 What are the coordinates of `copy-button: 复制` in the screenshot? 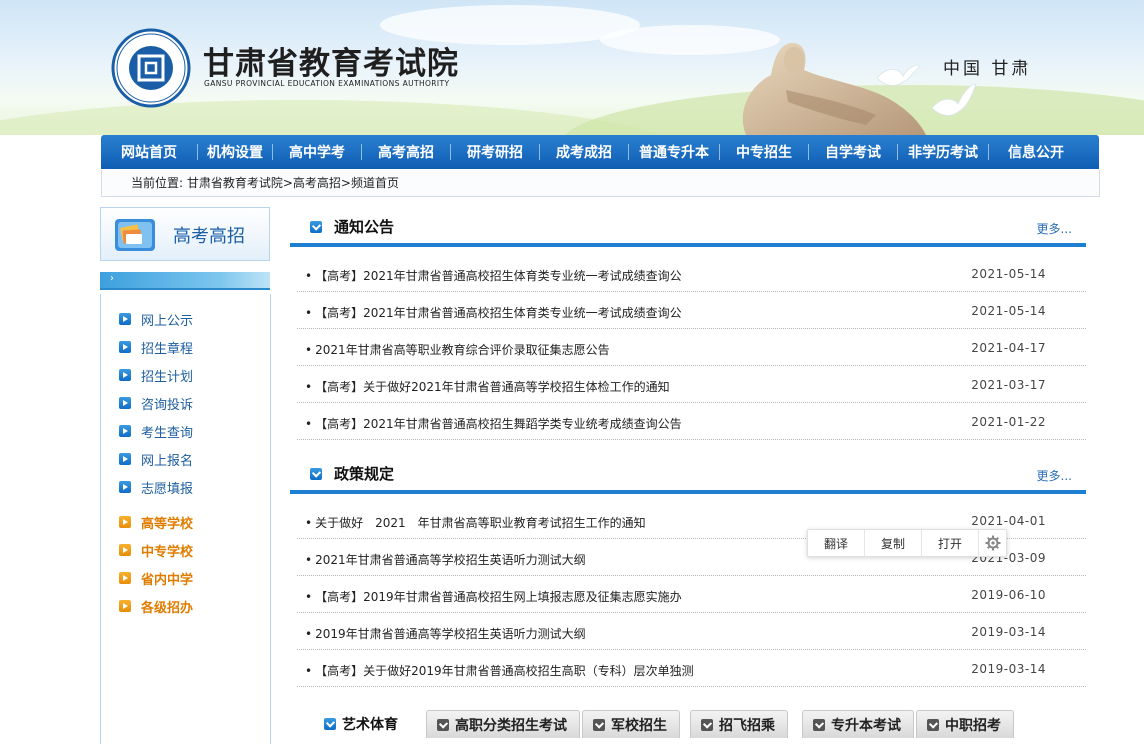 It's located at (893, 543).